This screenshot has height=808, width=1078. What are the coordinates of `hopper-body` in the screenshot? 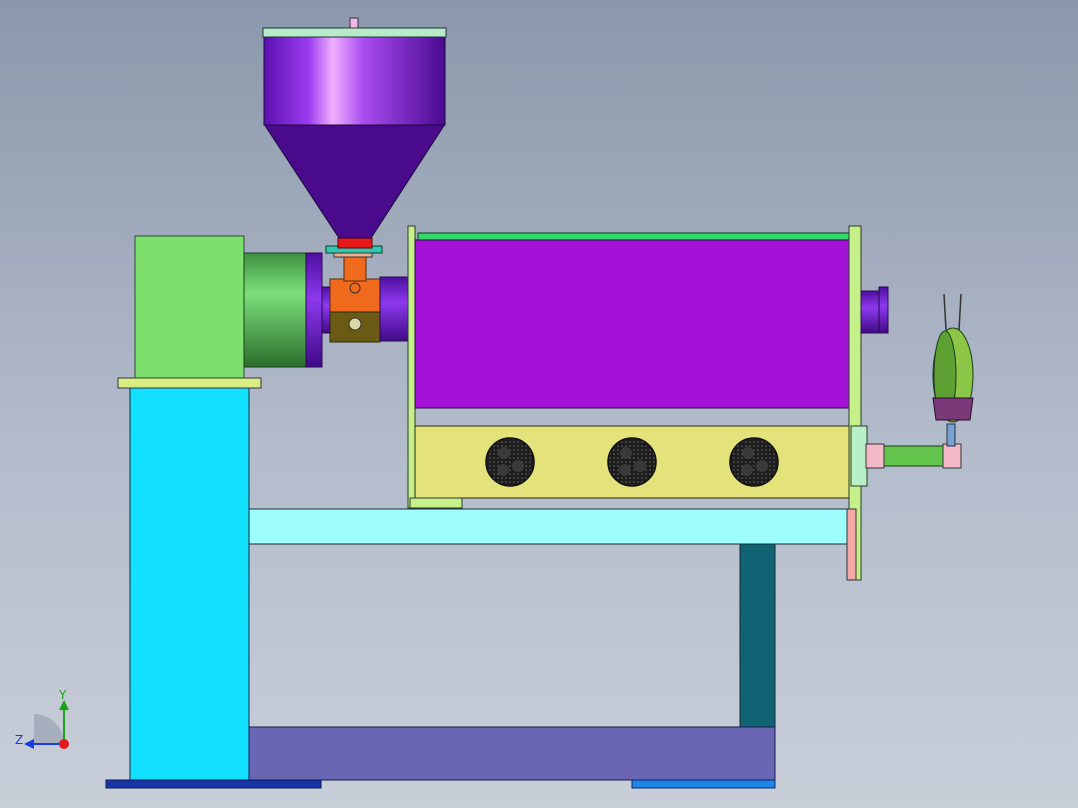 It's located at (354, 81).